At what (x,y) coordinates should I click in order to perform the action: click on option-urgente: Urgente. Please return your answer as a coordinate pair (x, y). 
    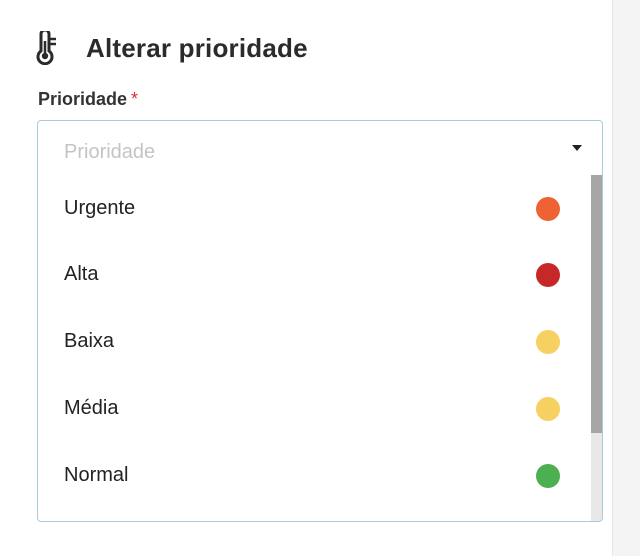
    Looking at the image, I should click on (314, 208).